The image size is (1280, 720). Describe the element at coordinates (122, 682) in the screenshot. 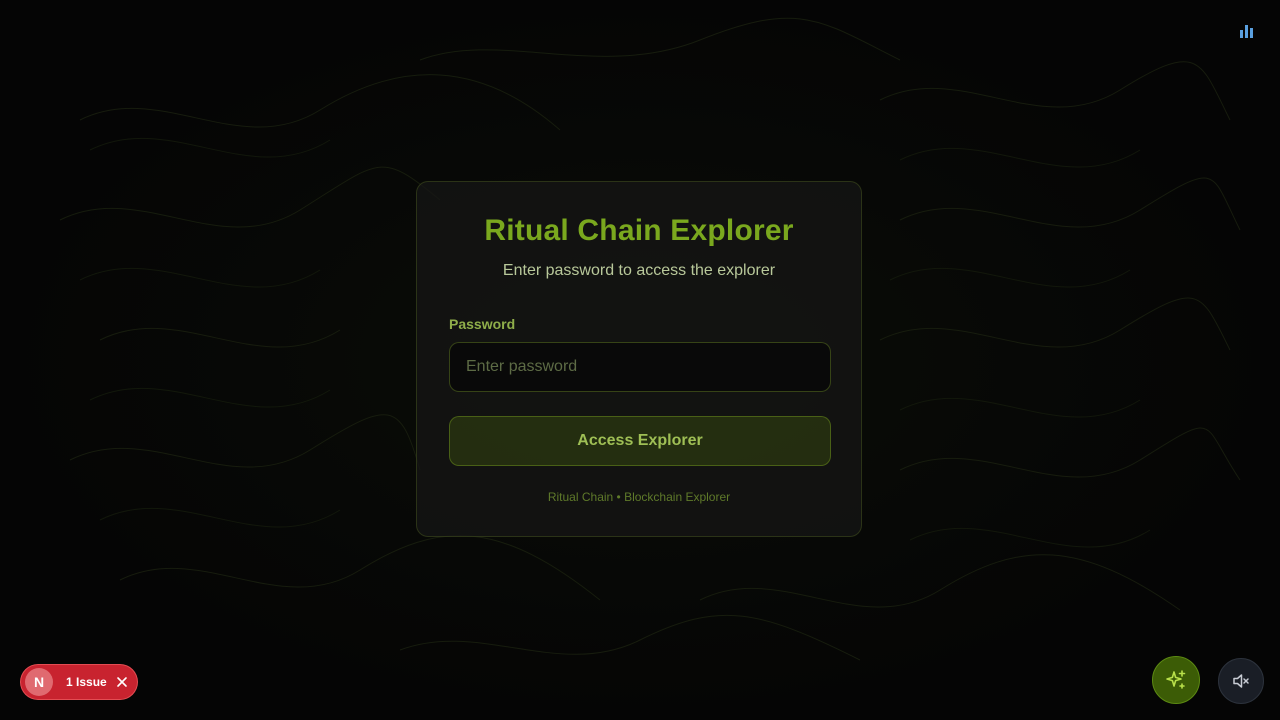

I see `close-icon` at that location.